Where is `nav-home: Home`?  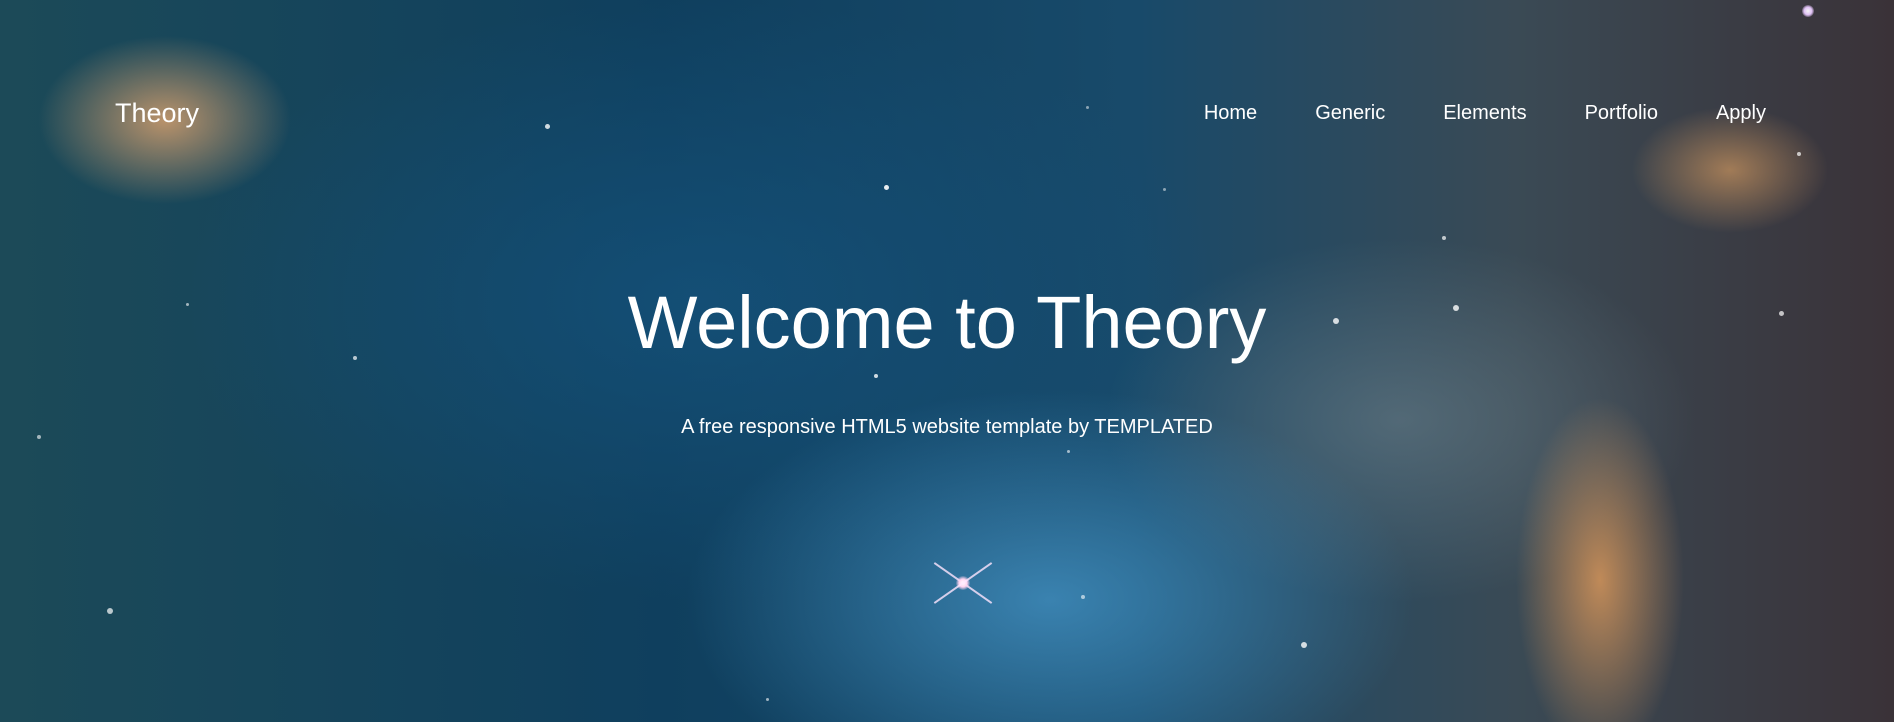
nav-home: Home is located at coordinates (1230, 113).